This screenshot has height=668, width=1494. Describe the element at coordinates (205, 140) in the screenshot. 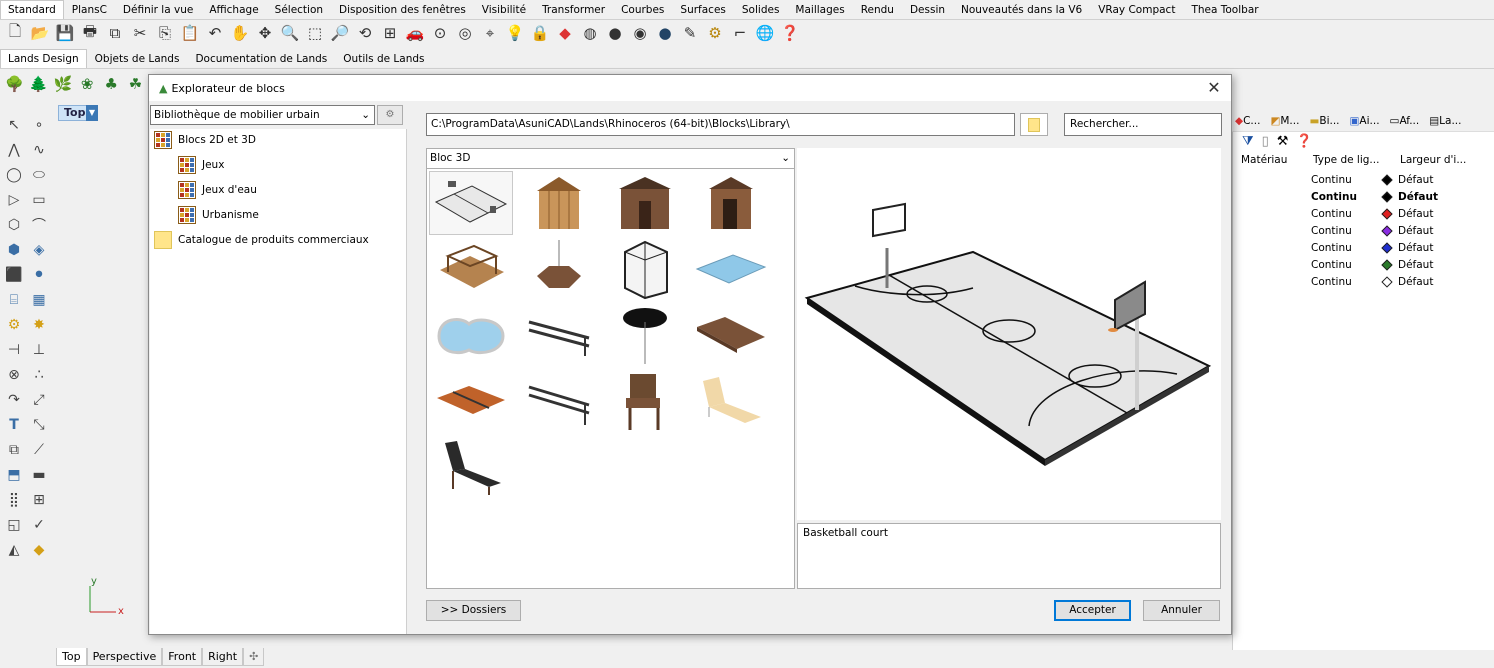

I see `tree-node-blocs-2d-3d: Blocs 2D et 3D` at that location.